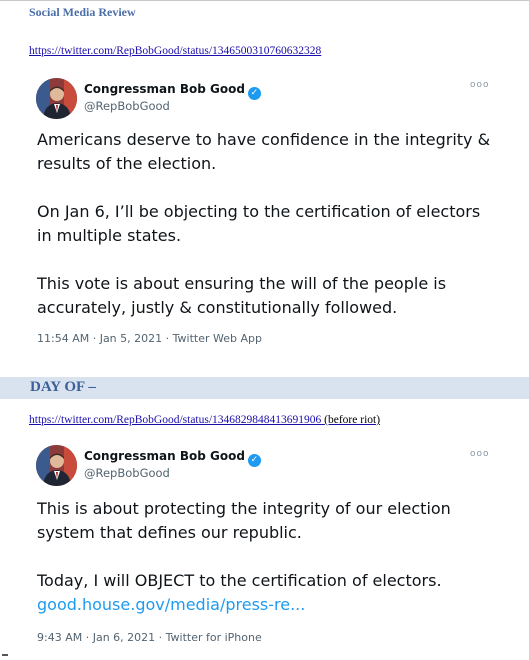 This screenshot has height=660, width=529. Describe the element at coordinates (5, 655) in the screenshot. I see `page-corner-mark` at that location.